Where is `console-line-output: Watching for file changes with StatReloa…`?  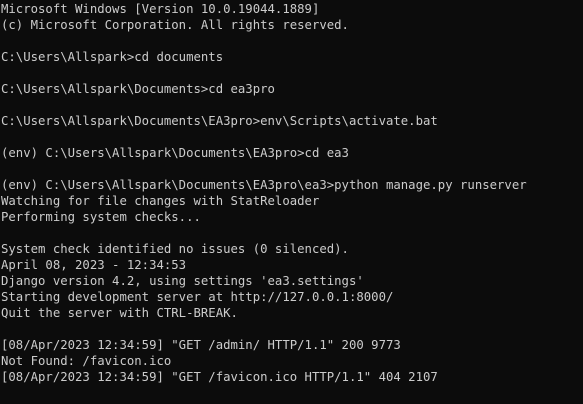
console-line-output: Watching for file changes with StatReloa… is located at coordinates (160, 201).